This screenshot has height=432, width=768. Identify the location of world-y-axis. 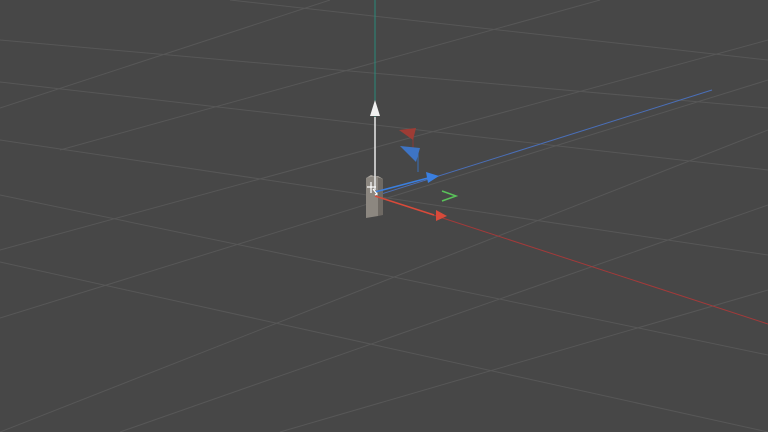
(543, 143).